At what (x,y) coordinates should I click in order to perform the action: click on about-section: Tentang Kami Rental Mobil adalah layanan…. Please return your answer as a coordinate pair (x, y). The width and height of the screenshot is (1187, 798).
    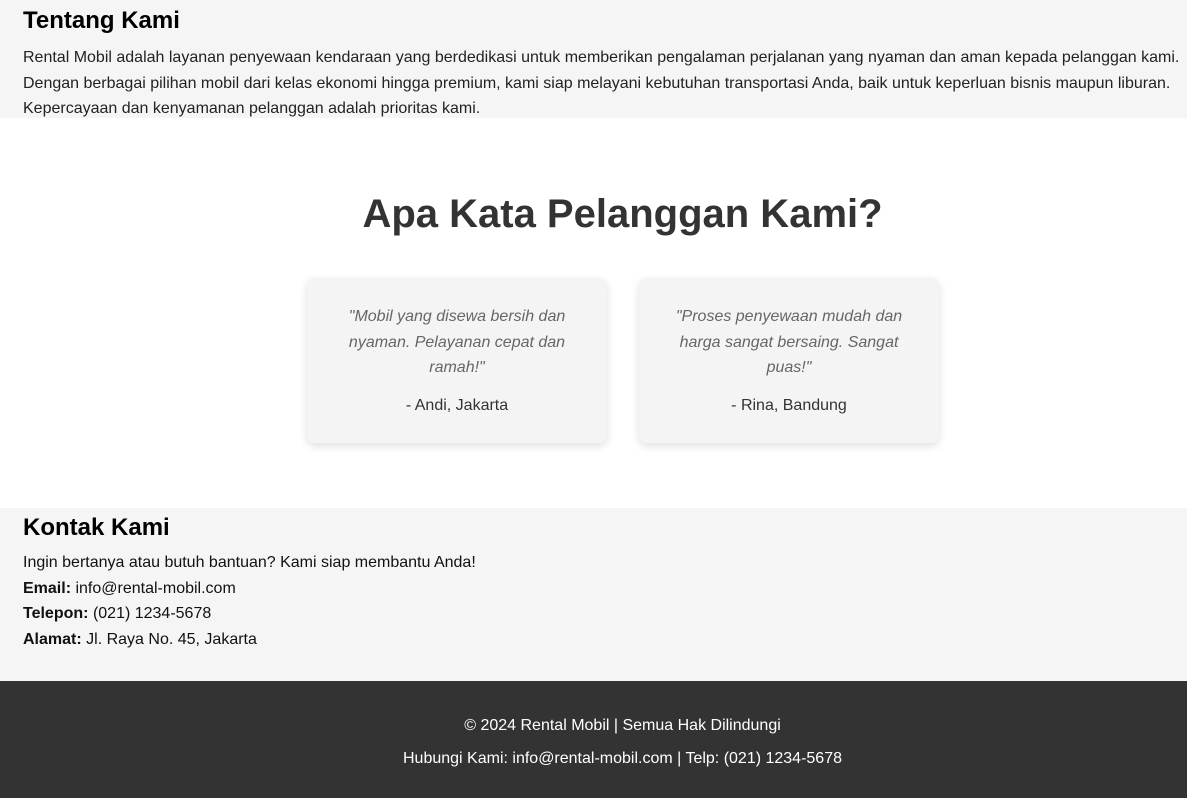
    Looking at the image, I should click on (593, 59).